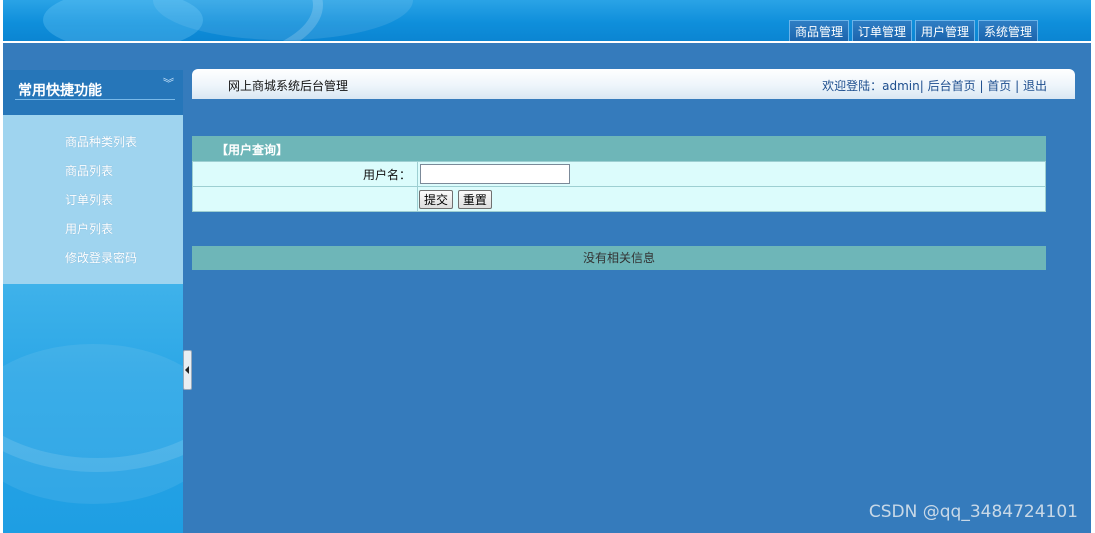 The height and width of the screenshot is (533, 1095). Describe the element at coordinates (952, 86) in the screenshot. I see `admin-home-link: 后台首页` at that location.